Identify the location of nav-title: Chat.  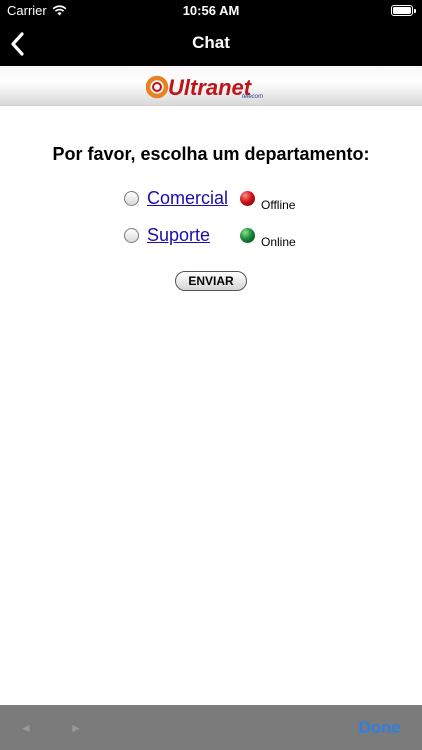
(211, 42).